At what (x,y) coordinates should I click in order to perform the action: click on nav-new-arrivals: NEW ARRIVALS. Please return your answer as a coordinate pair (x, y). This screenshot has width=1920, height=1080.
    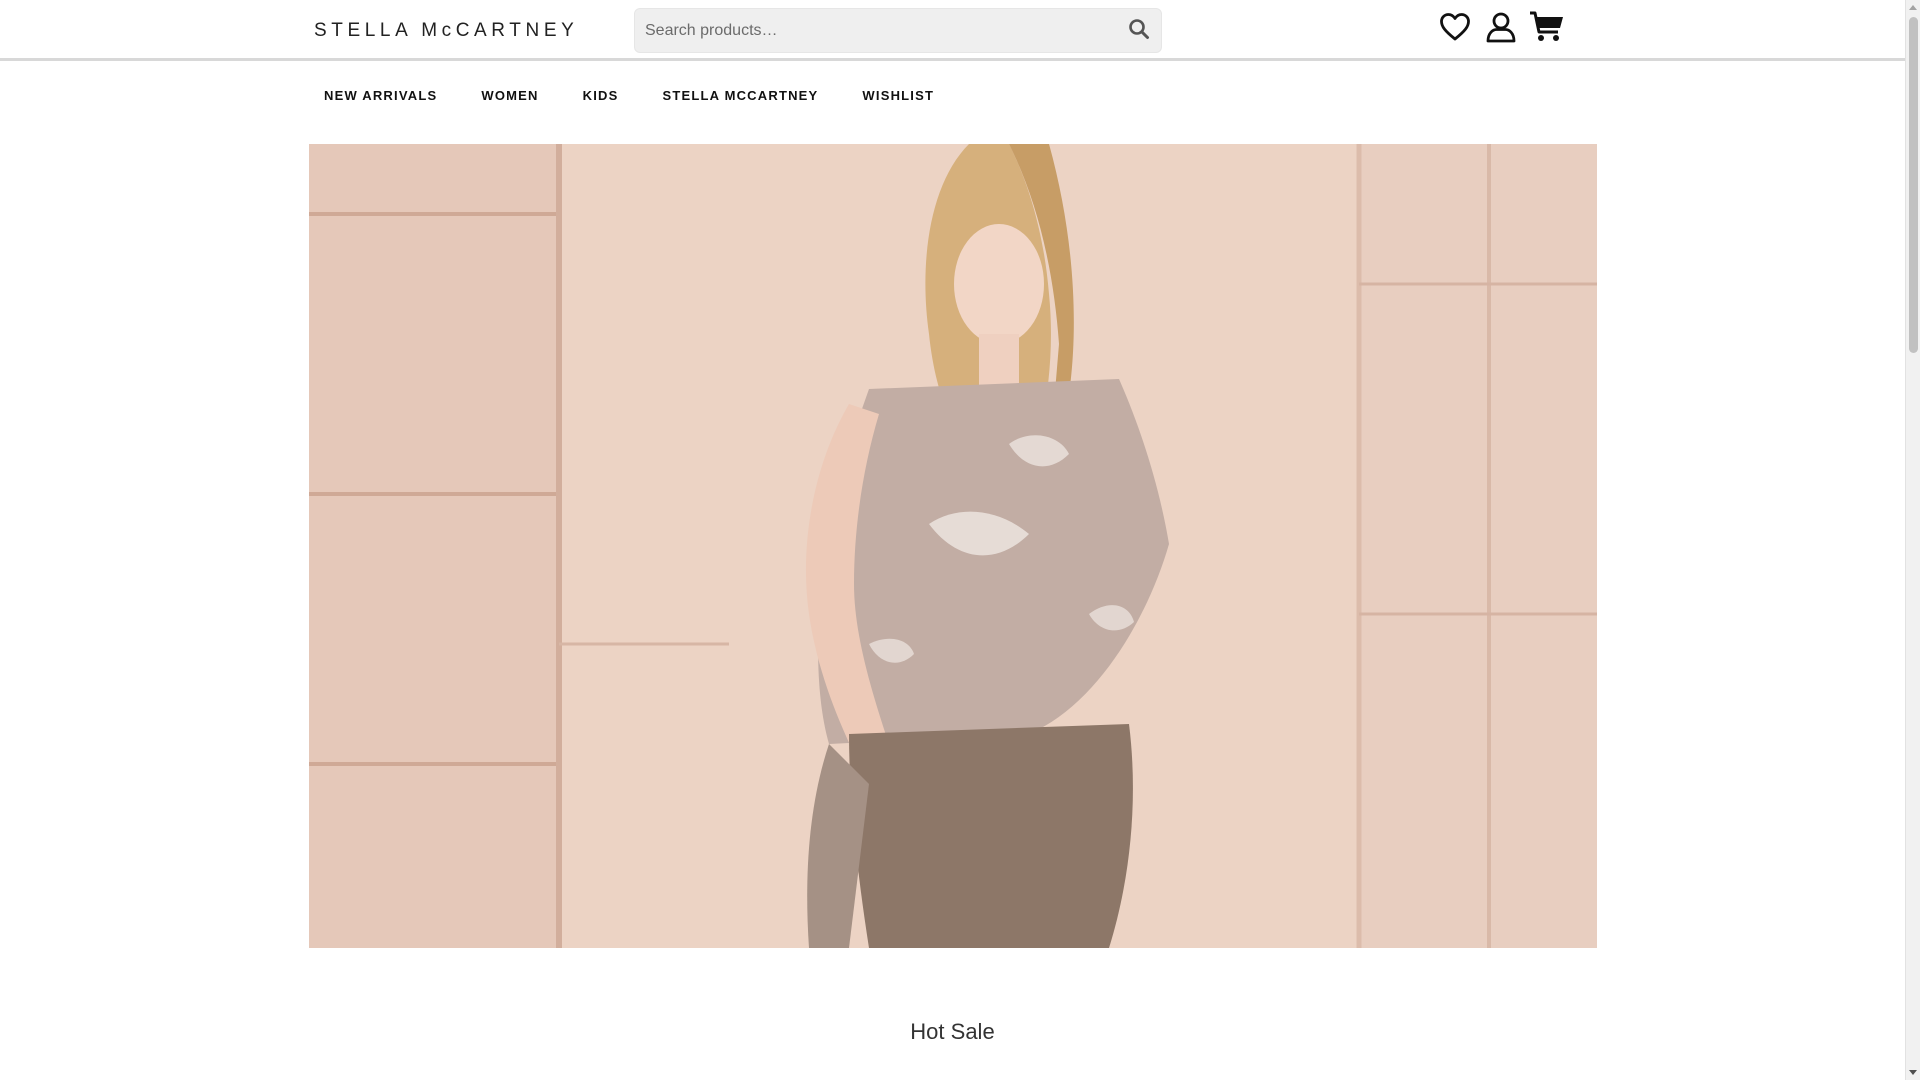
    Looking at the image, I should click on (380, 95).